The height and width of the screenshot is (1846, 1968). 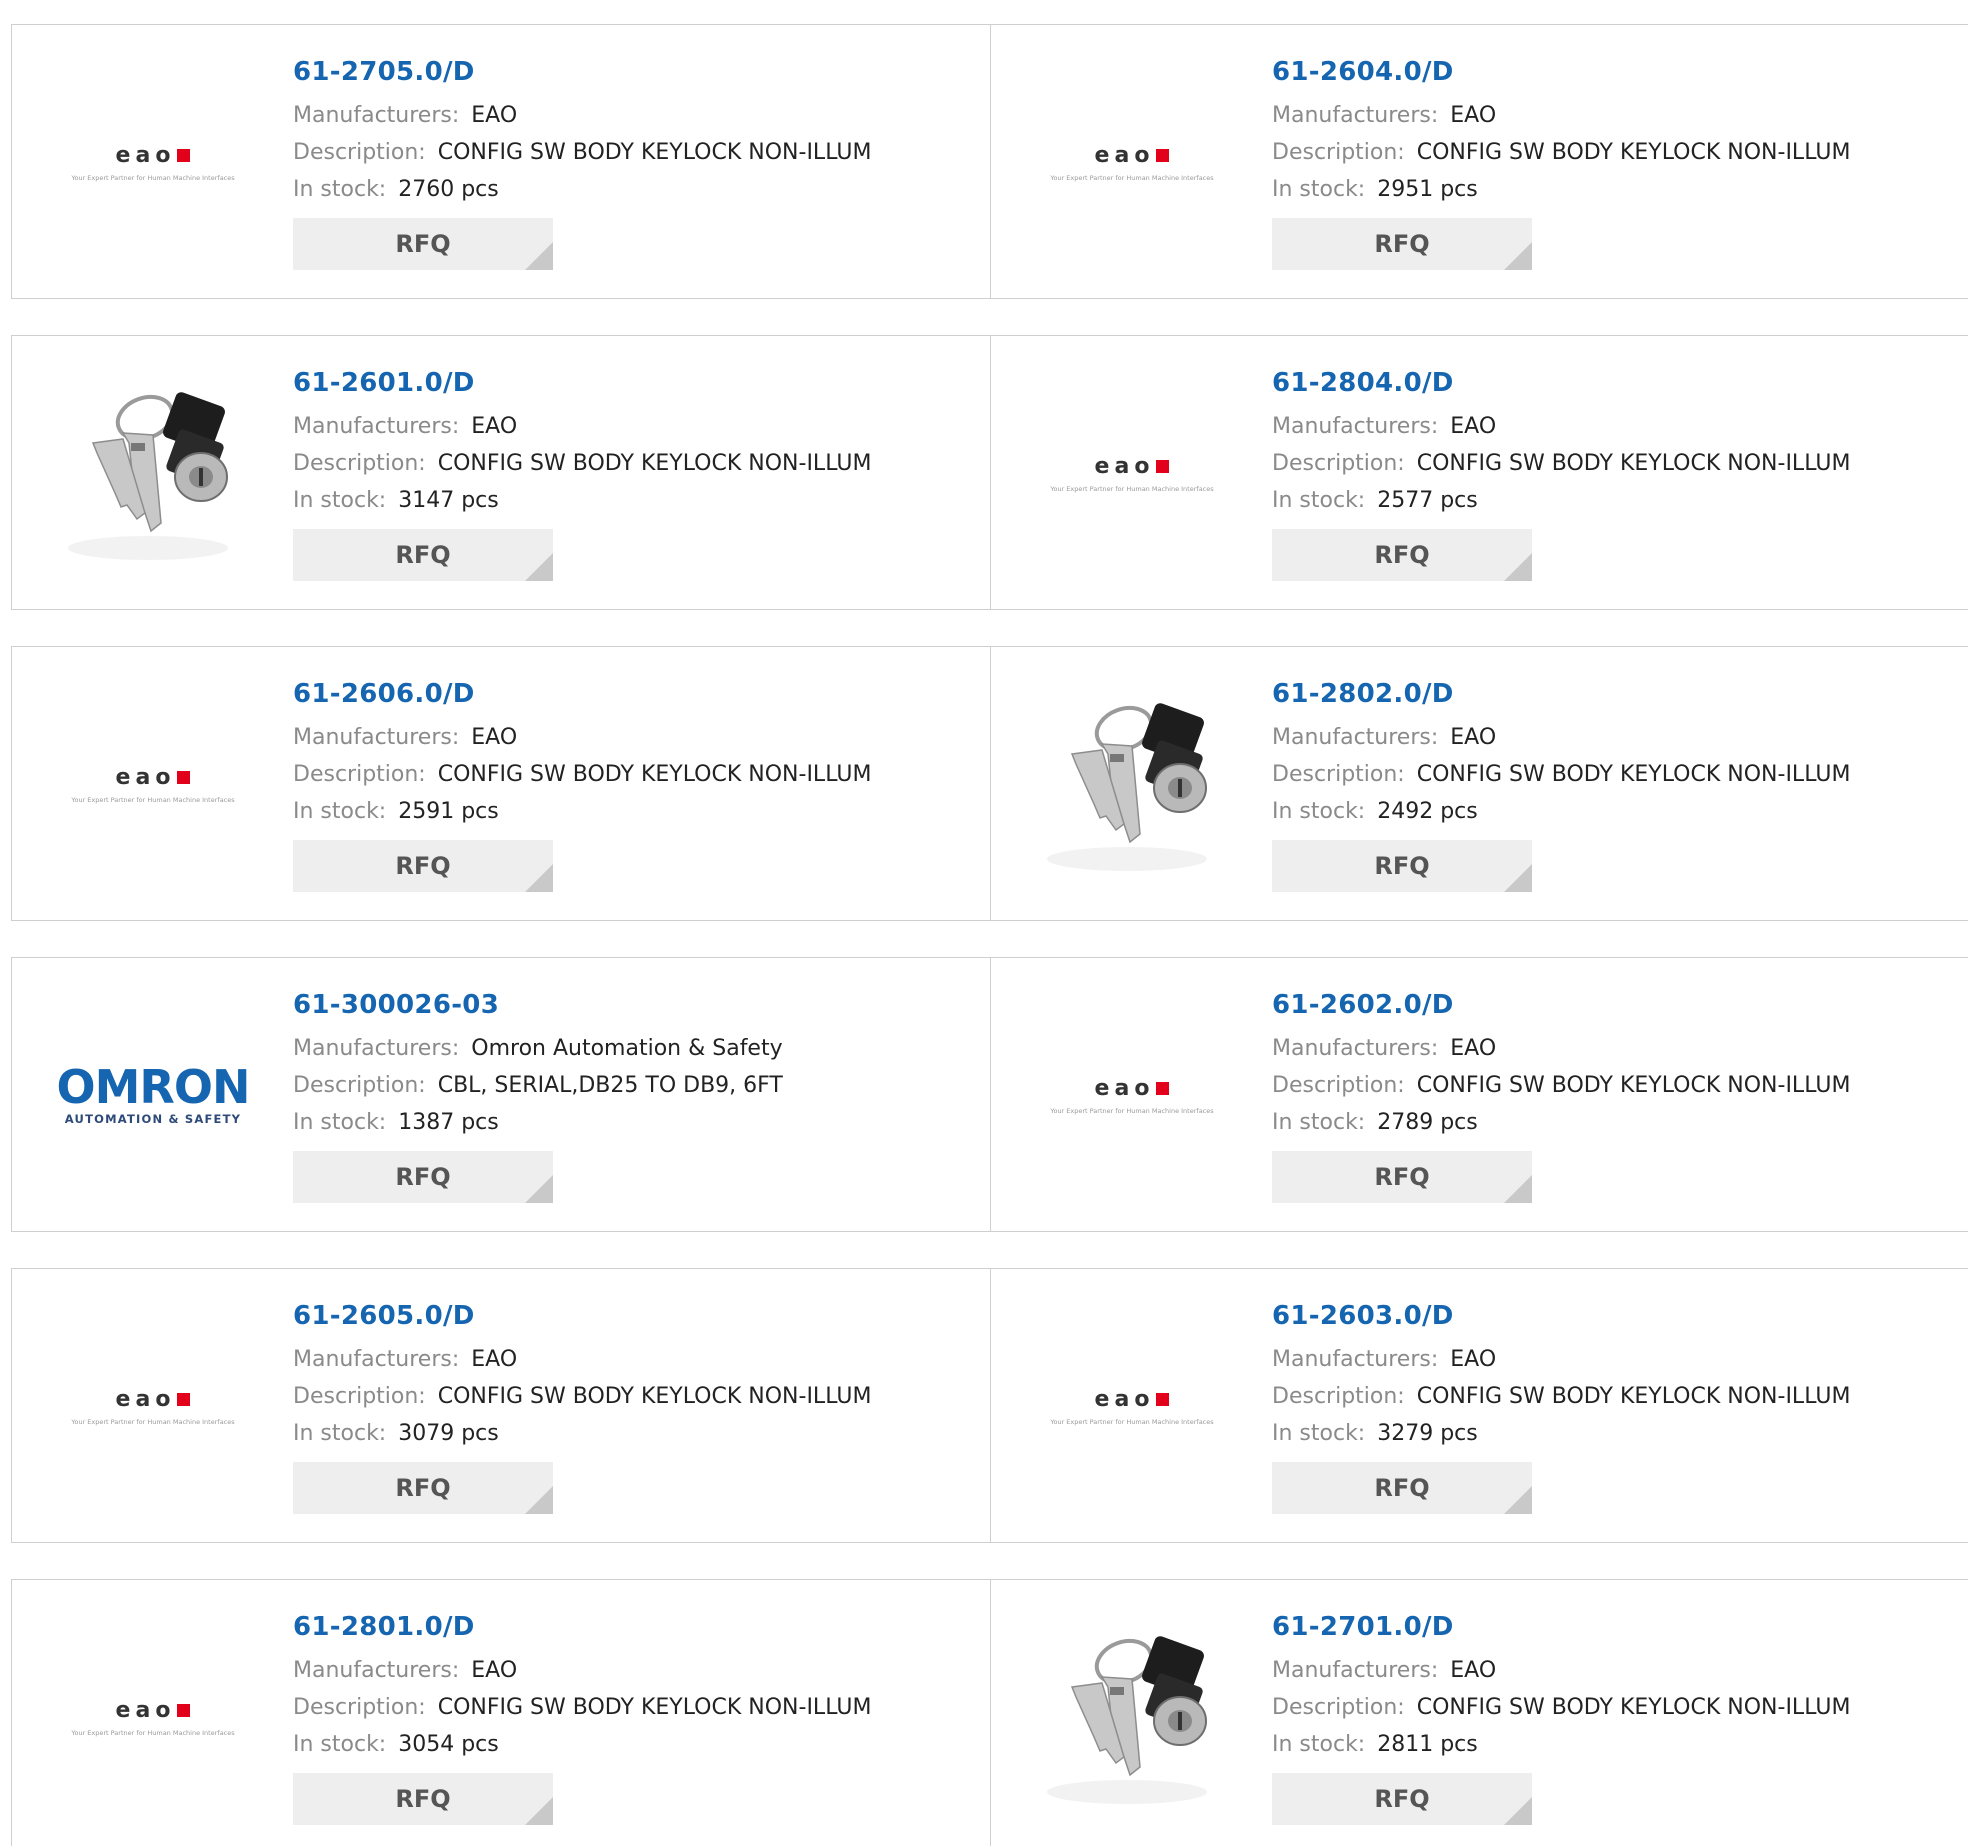 I want to click on stock-row: In stock: 2811 pcs, so click(x=1561, y=1744).